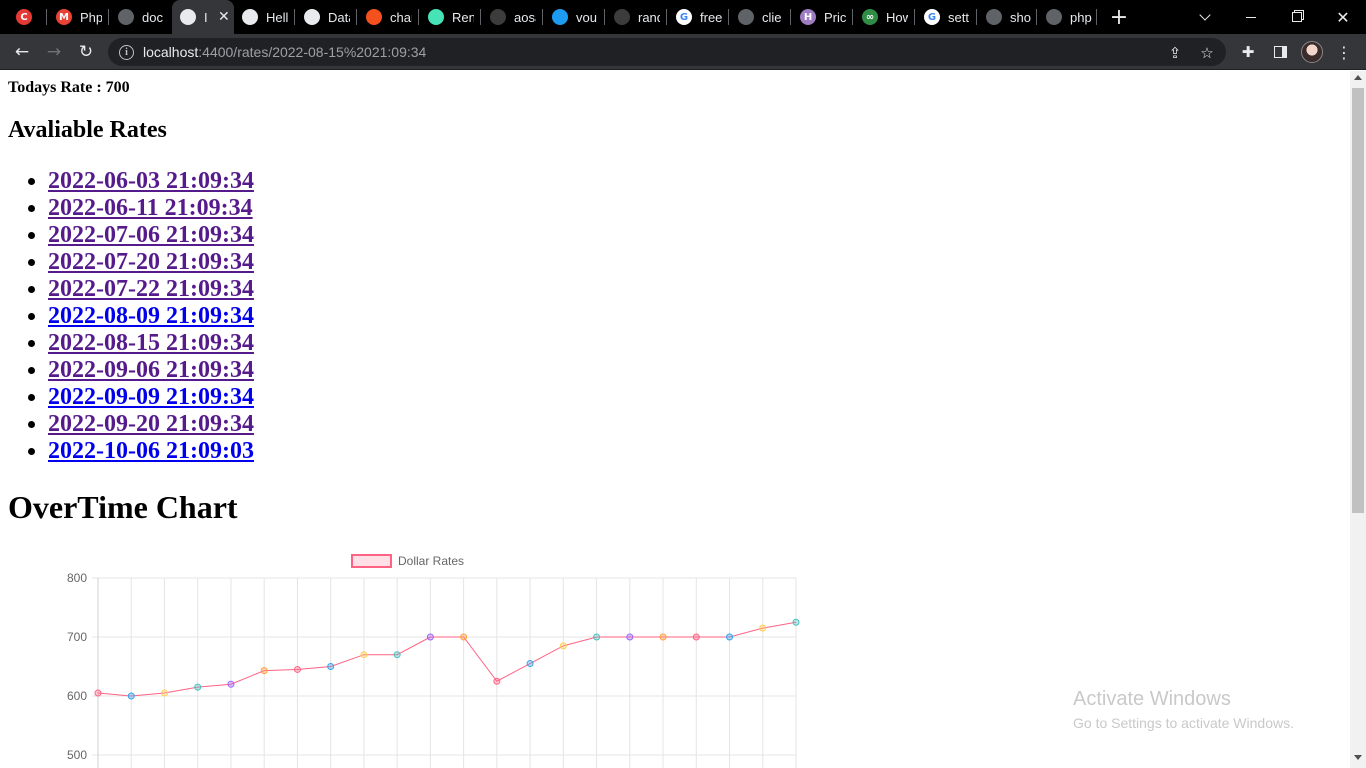  I want to click on rate-list-item: 2022-07-22 21:09:34, so click(151, 289).